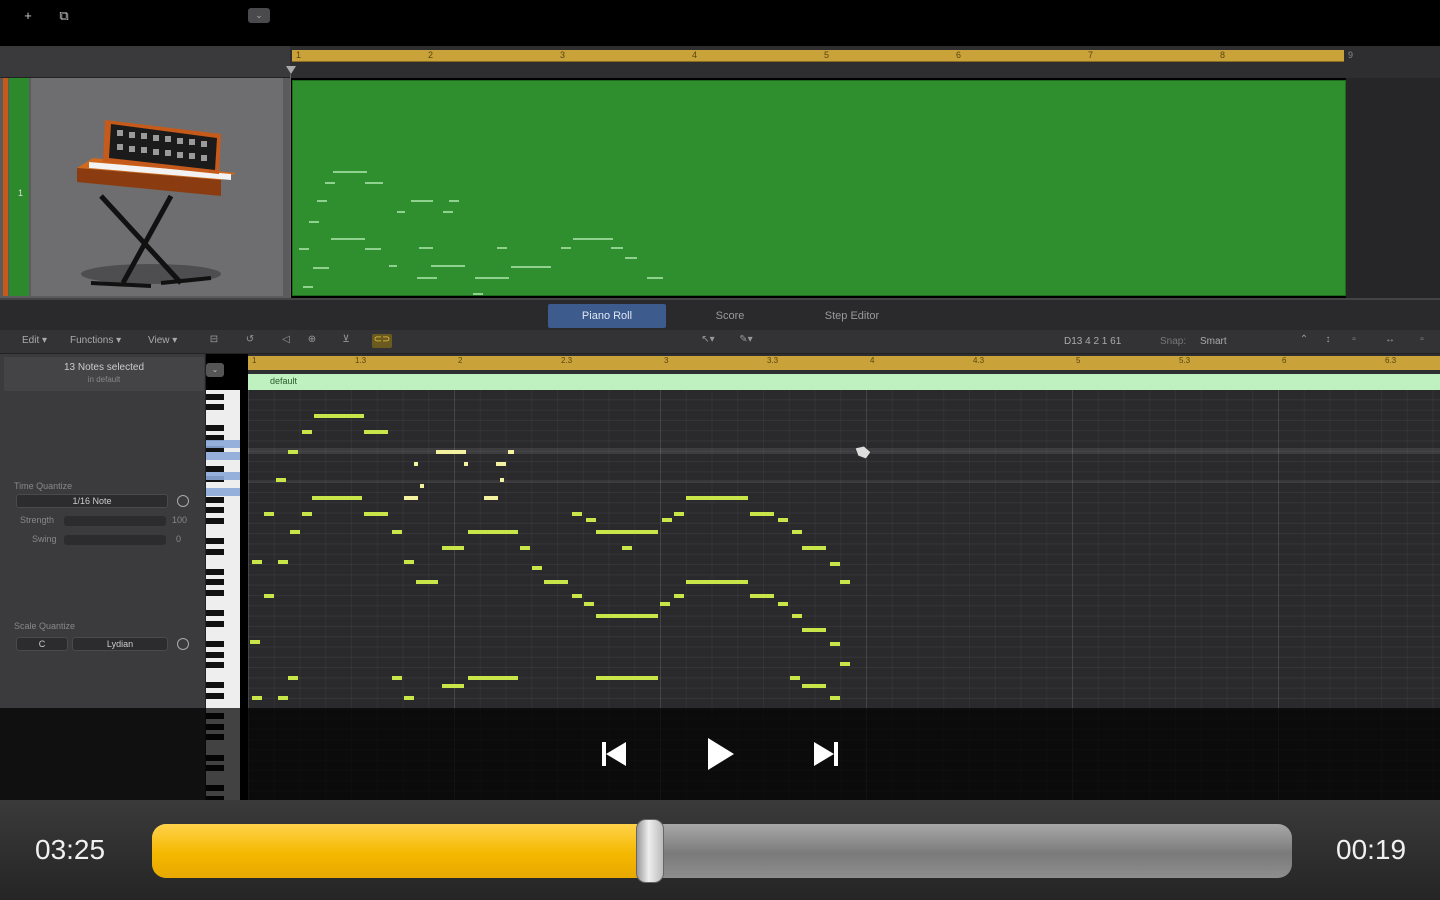  What do you see at coordinates (183, 644) in the screenshot?
I see `scale-apply-icon` at bounding box center [183, 644].